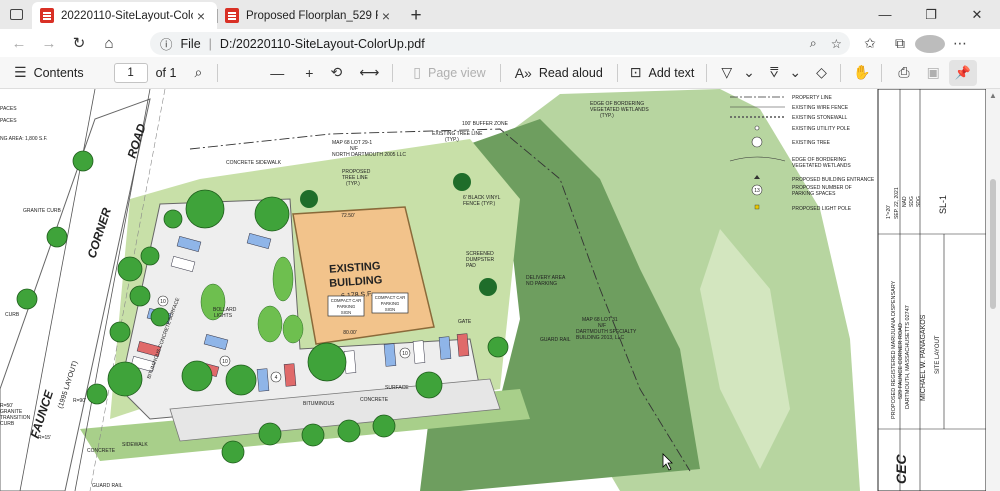  I want to click on page-total: of 1, so click(166, 72).